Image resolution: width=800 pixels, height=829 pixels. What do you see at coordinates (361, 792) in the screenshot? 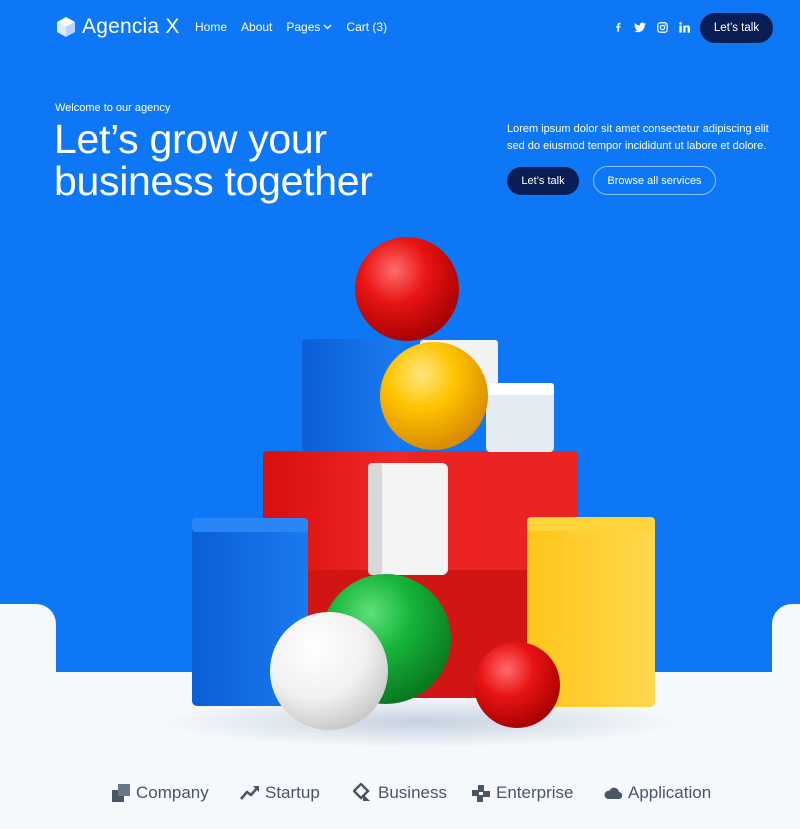
I see `business-logo-icon` at bounding box center [361, 792].